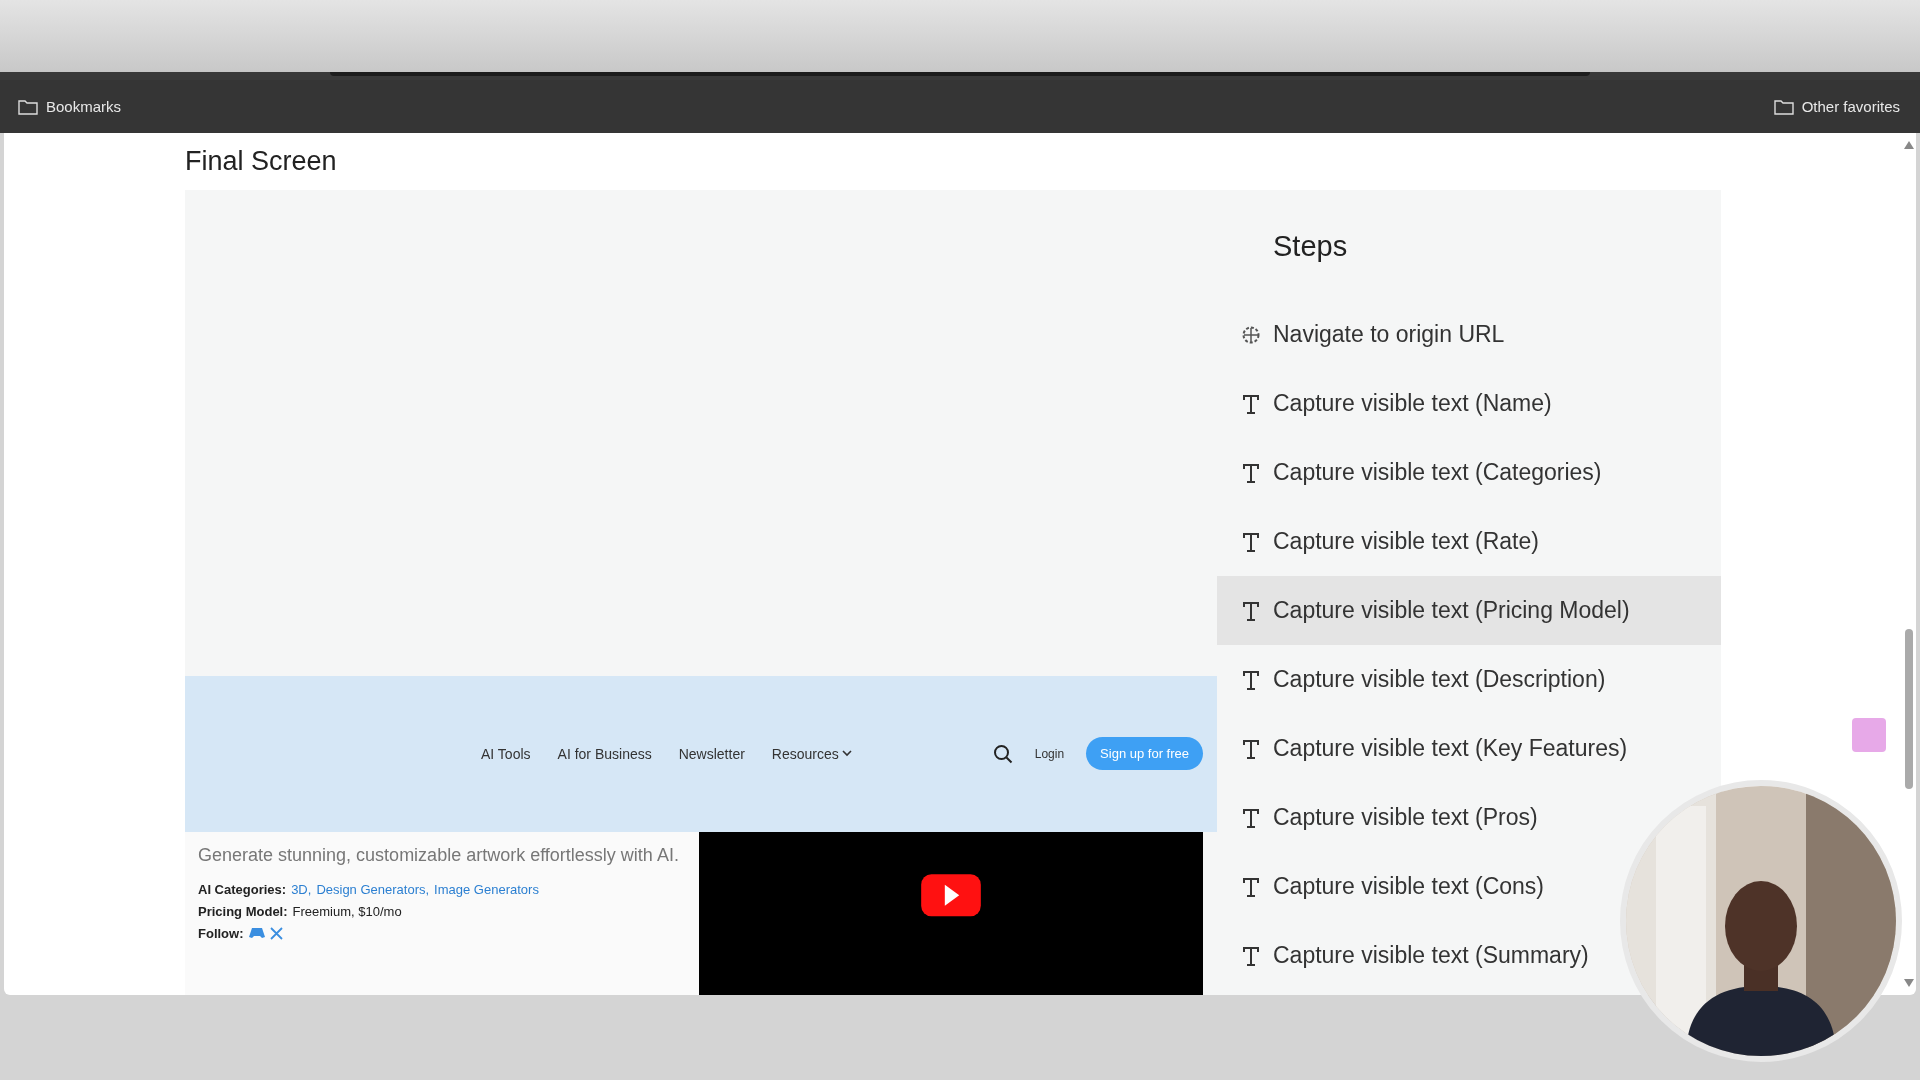 This screenshot has height=1080, width=1920. Describe the element at coordinates (1437, 472) in the screenshot. I see `step-label: Capture visible text (Categories)` at that location.